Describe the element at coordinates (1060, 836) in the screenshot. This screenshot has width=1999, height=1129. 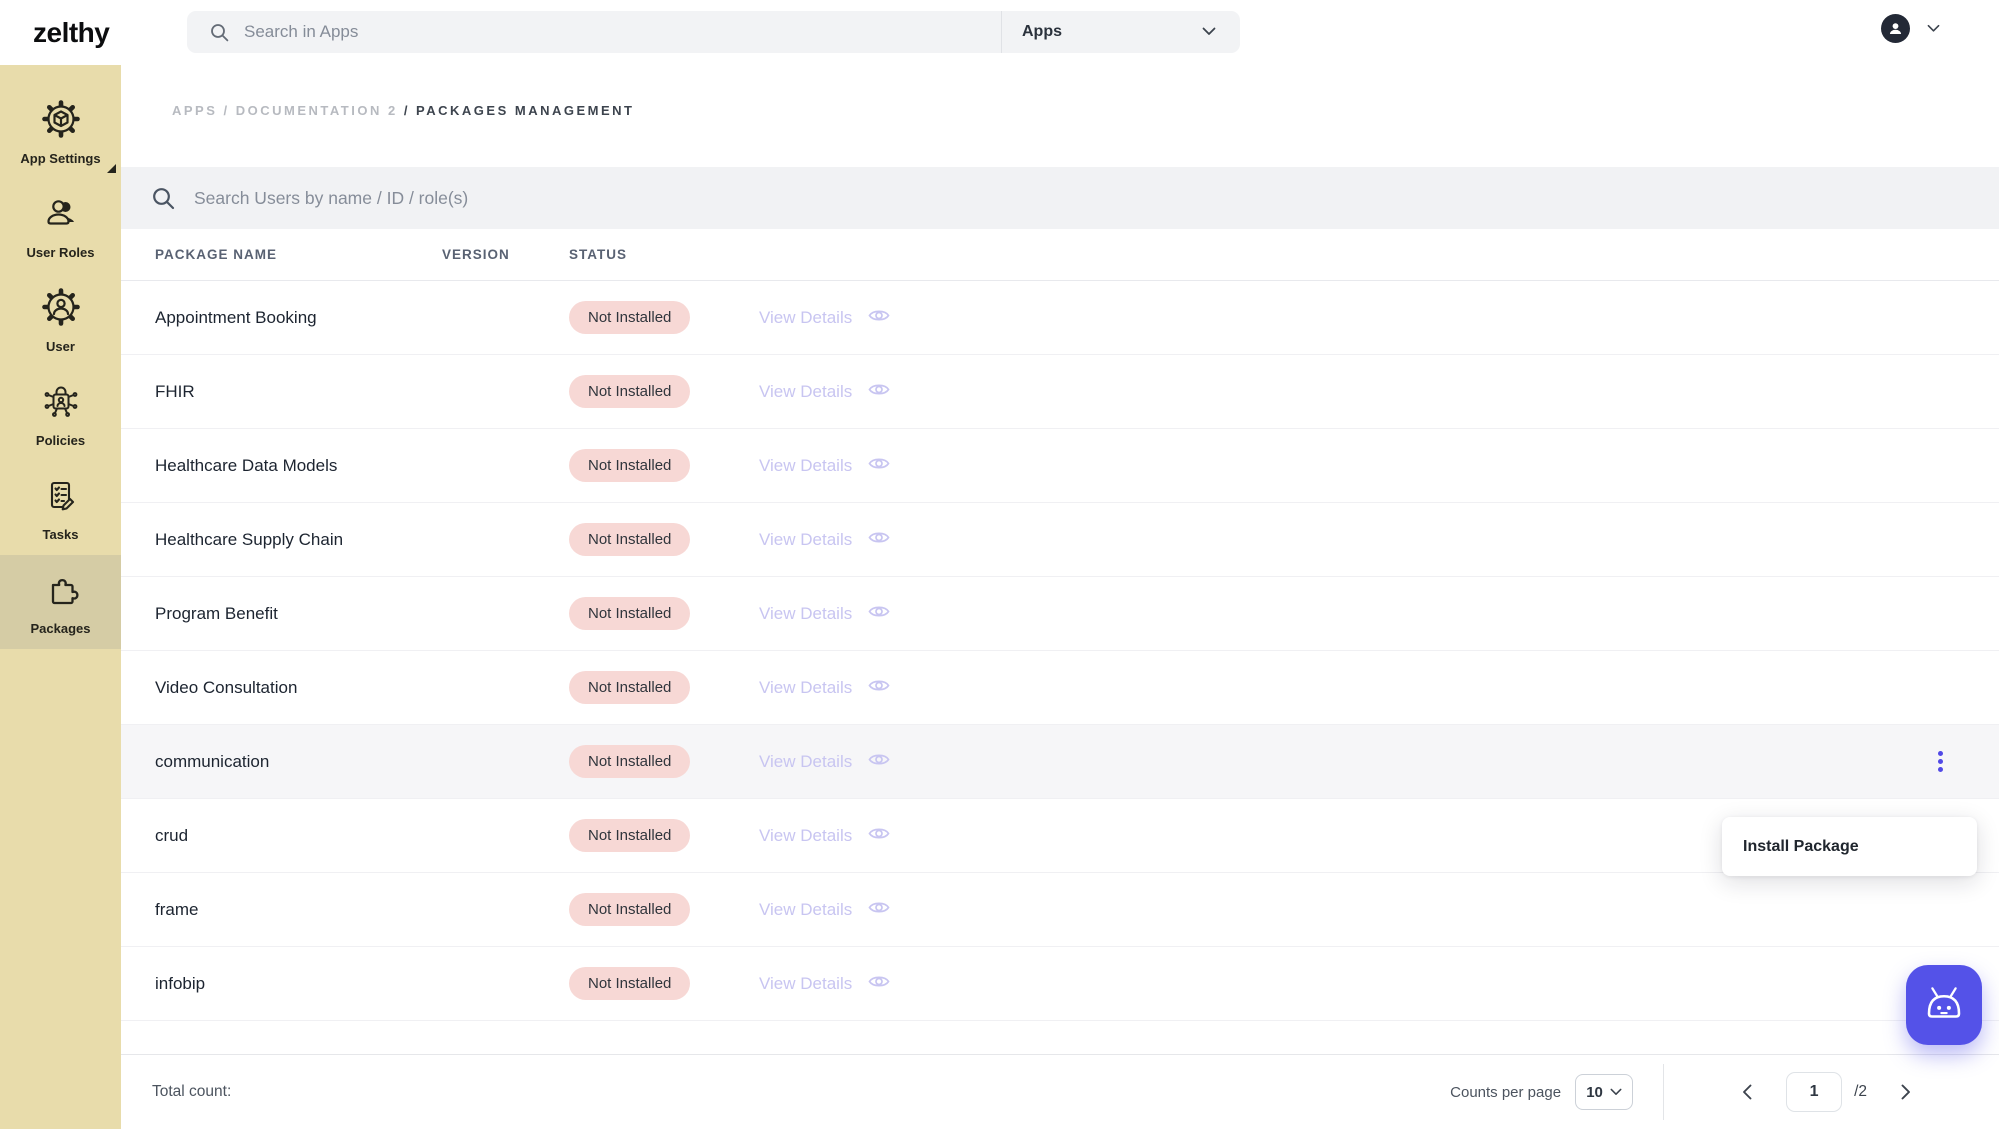
I see `table-row: crud Not Installed View Details` at that location.